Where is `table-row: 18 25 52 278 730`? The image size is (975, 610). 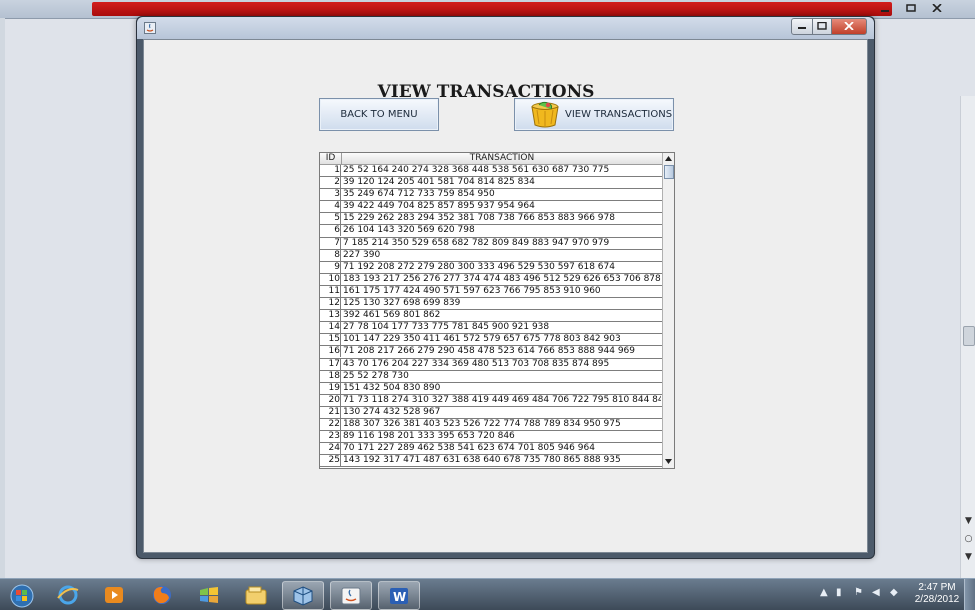 table-row: 18 25 52 278 730 is located at coordinates (491, 376).